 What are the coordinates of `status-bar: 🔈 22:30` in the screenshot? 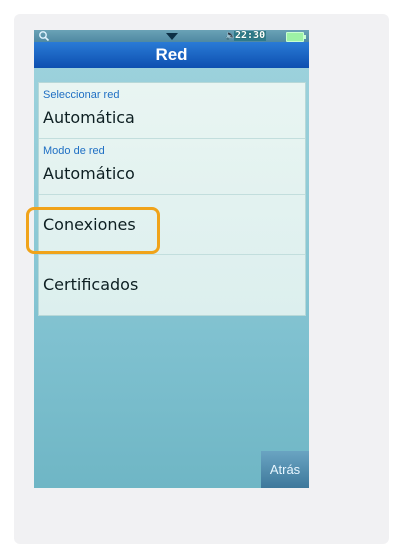 It's located at (171, 36).